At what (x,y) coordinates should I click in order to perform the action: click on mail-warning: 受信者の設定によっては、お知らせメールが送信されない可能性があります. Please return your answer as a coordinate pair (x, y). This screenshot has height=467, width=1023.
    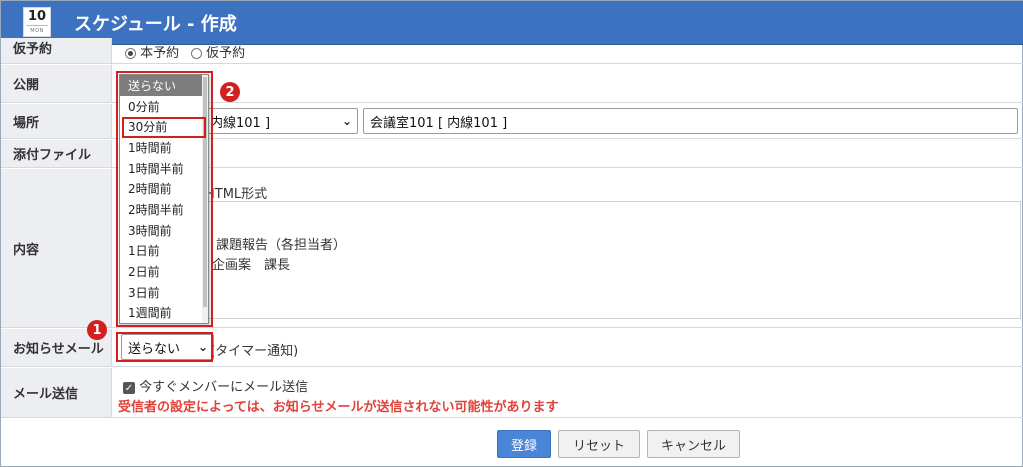
    Looking at the image, I should click on (338, 407).